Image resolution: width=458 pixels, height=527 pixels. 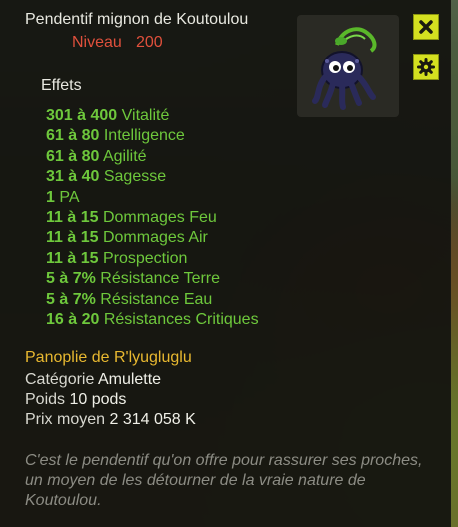 I want to click on category-row: Catégorie Amulette, so click(x=93, y=380).